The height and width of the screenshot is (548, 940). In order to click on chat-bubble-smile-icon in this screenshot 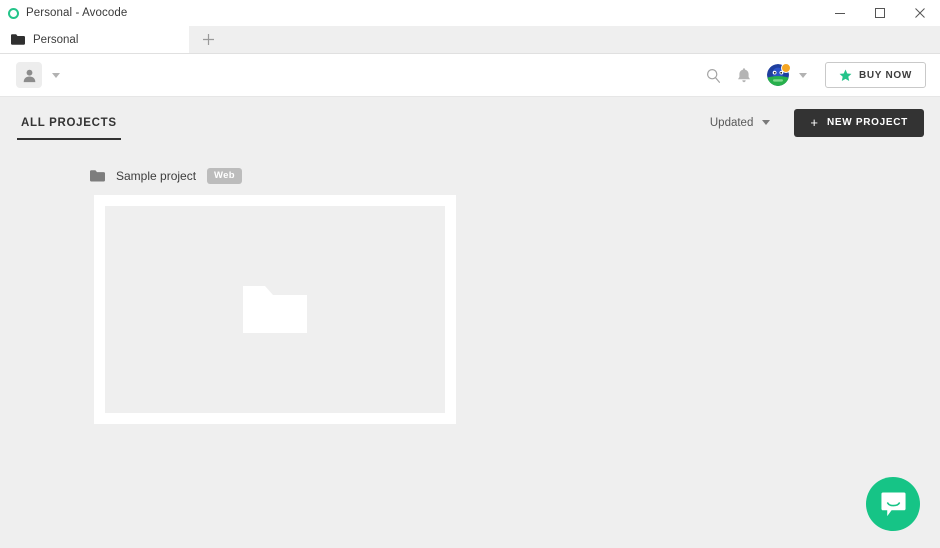, I will do `click(893, 503)`.